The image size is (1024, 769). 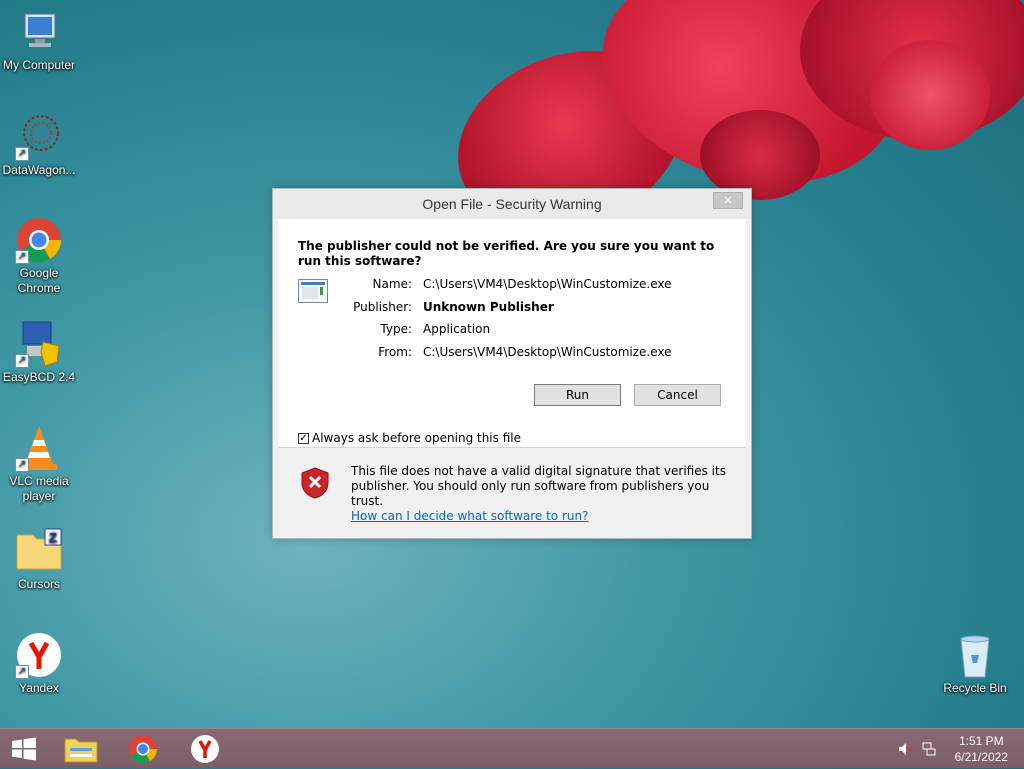 What do you see at coordinates (547, 284) in the screenshot?
I see `name-value: C:\Users\VM4\Desktop\WinCustomize.exe` at bounding box center [547, 284].